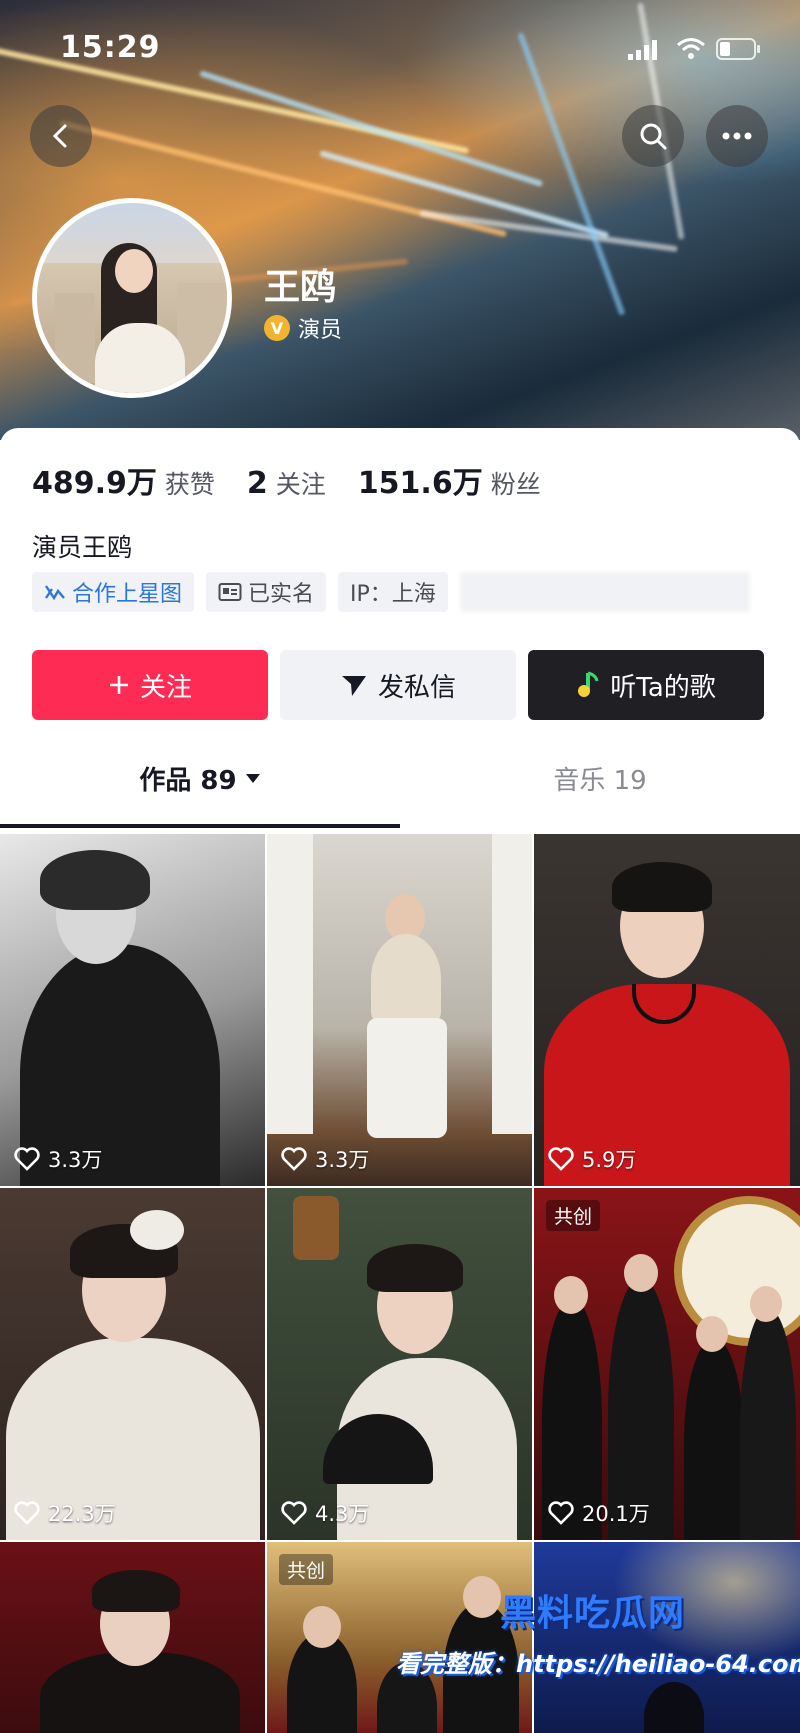 This screenshot has width=800, height=1733. I want to click on send-icon, so click(353, 686).